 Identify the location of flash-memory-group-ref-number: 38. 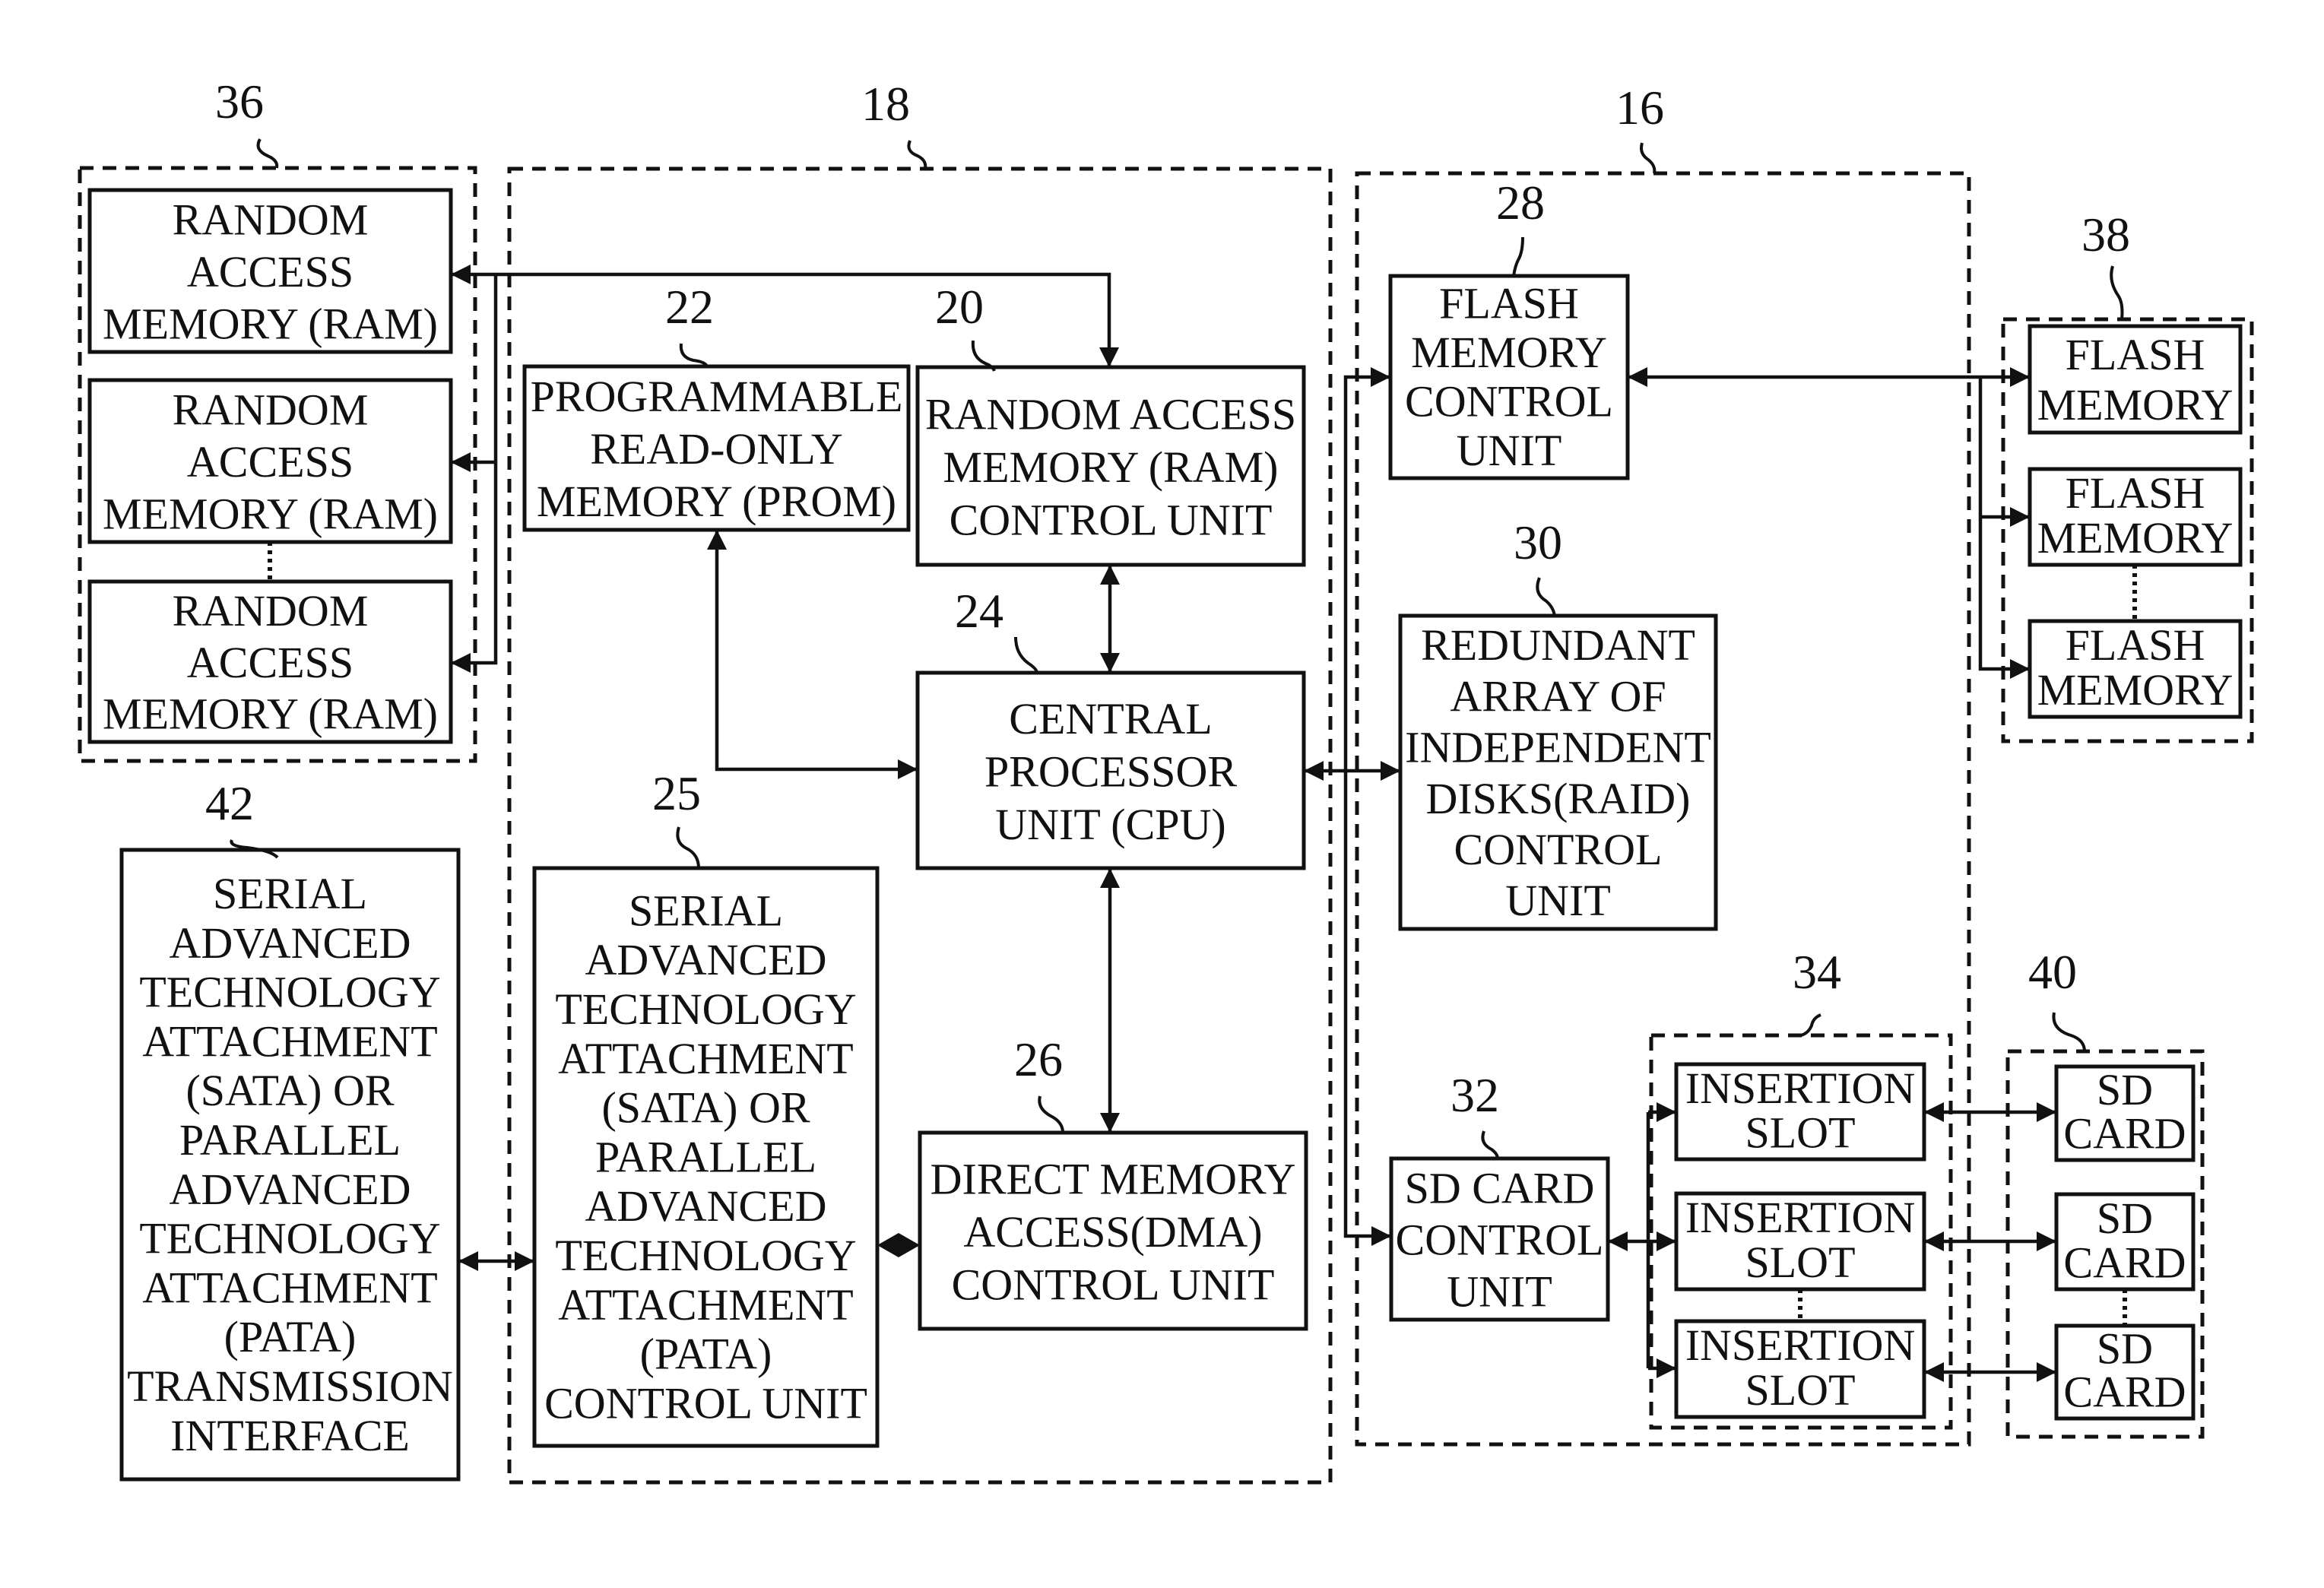
(2105, 234).